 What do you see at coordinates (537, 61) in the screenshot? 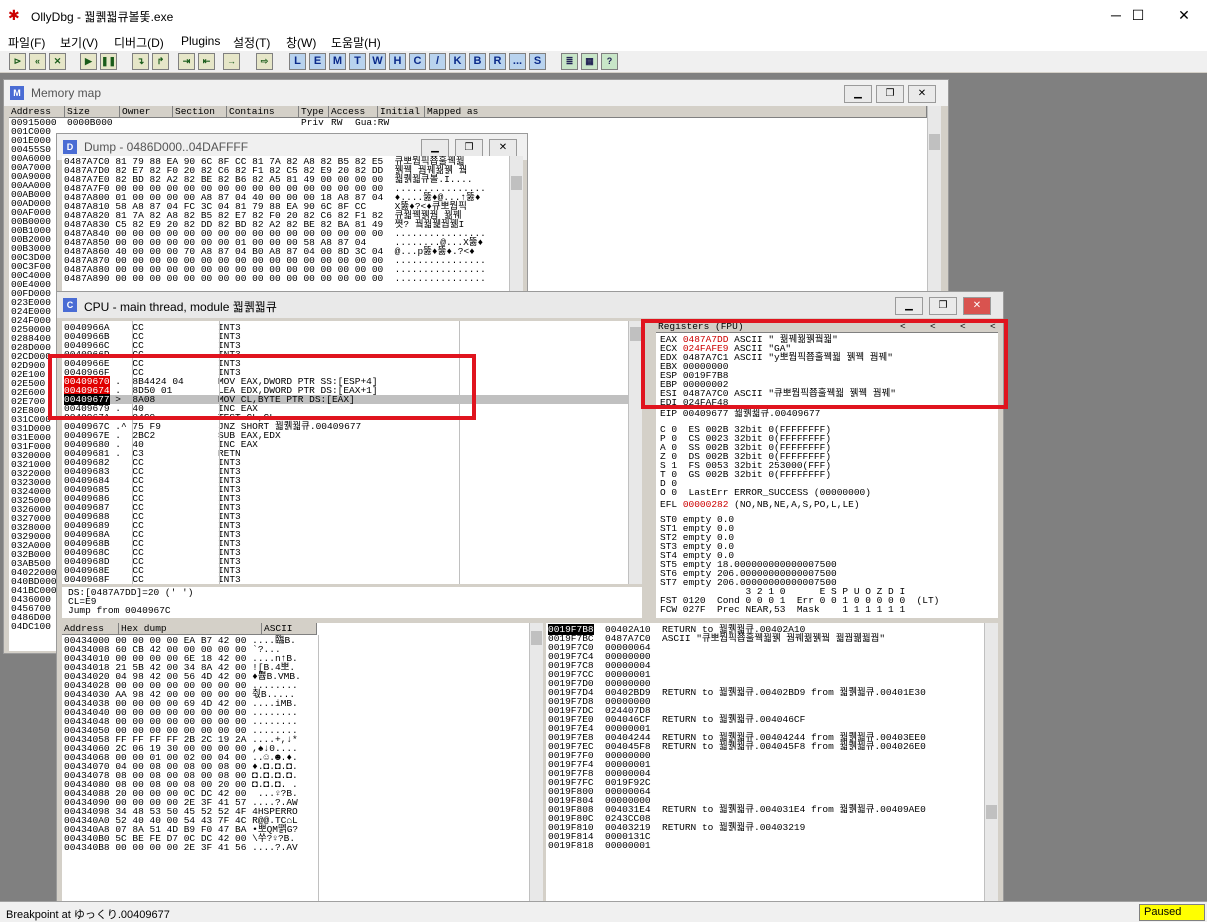
I see `source-button: S` at bounding box center [537, 61].